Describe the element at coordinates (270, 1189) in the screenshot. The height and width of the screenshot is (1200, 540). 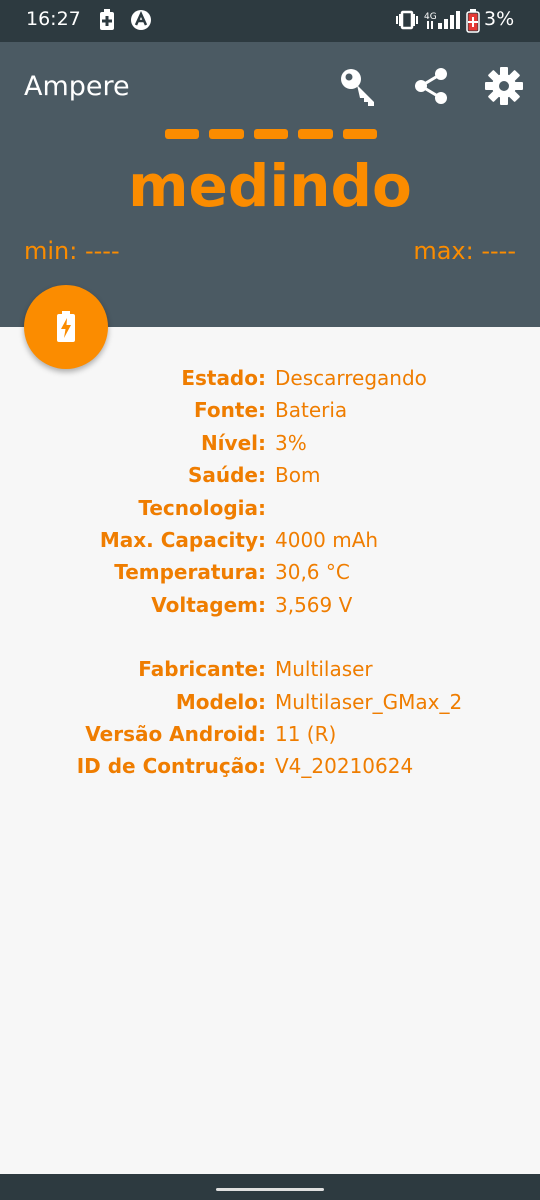
I see `home-gesture-handle` at that location.